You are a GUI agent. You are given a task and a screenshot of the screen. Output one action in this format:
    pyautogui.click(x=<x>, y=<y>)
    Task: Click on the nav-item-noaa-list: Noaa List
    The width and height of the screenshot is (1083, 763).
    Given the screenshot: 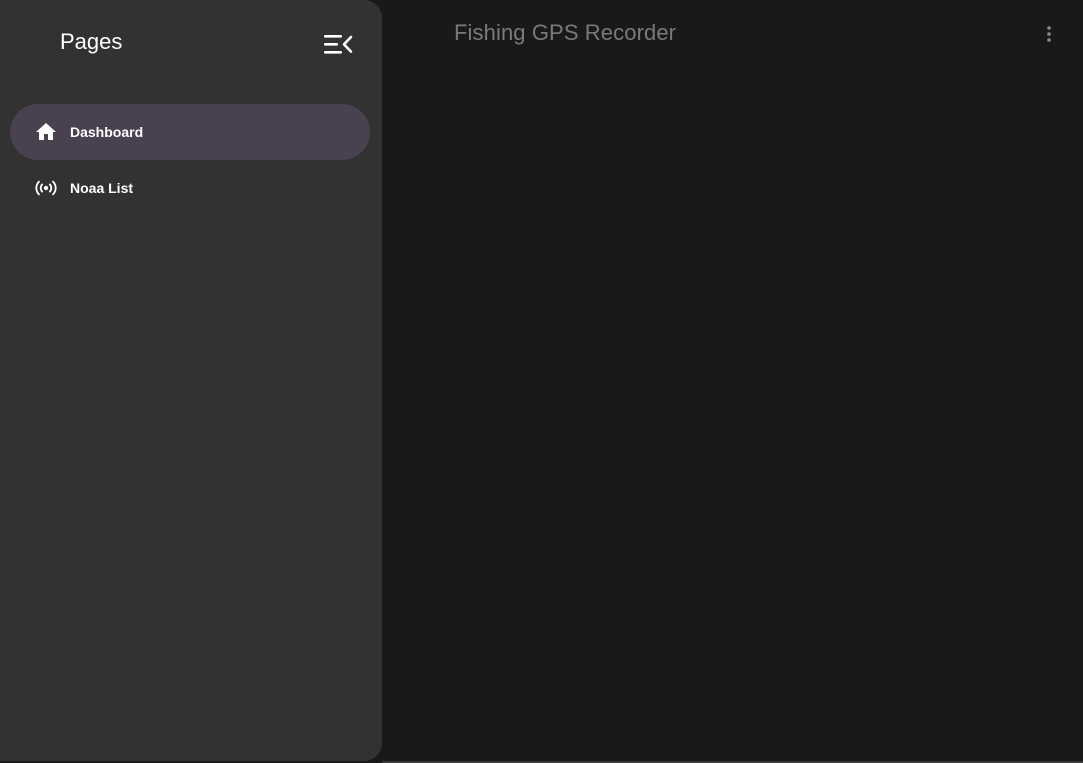 What is the action you would take?
    pyautogui.click(x=190, y=188)
    